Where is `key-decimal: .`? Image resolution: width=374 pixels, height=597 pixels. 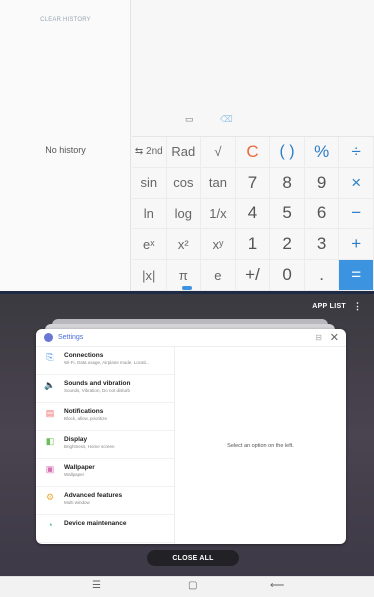 key-decimal: . is located at coordinates (322, 275).